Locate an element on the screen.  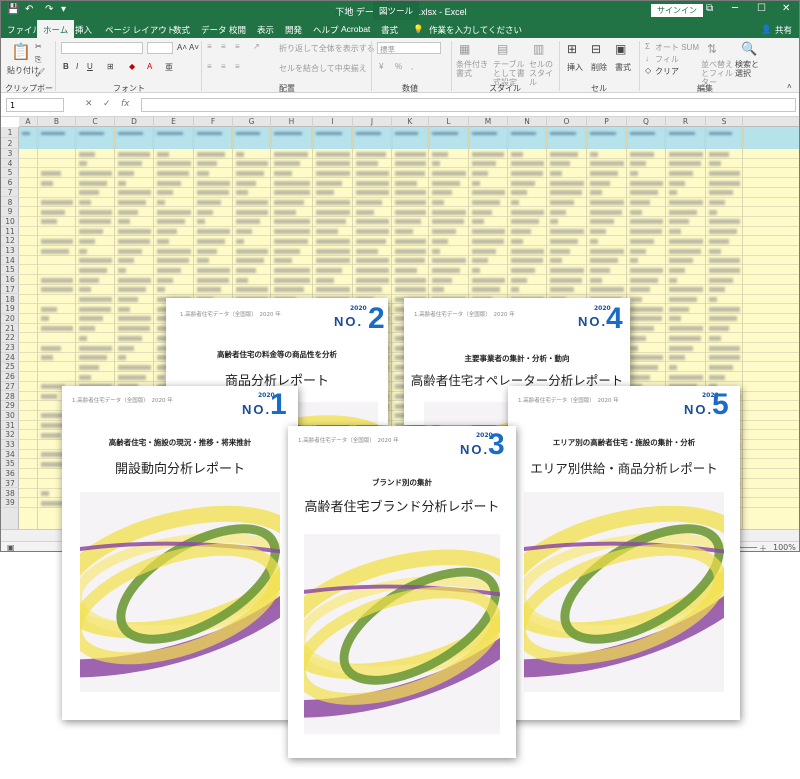
header-row is located at coordinates (409, 138).